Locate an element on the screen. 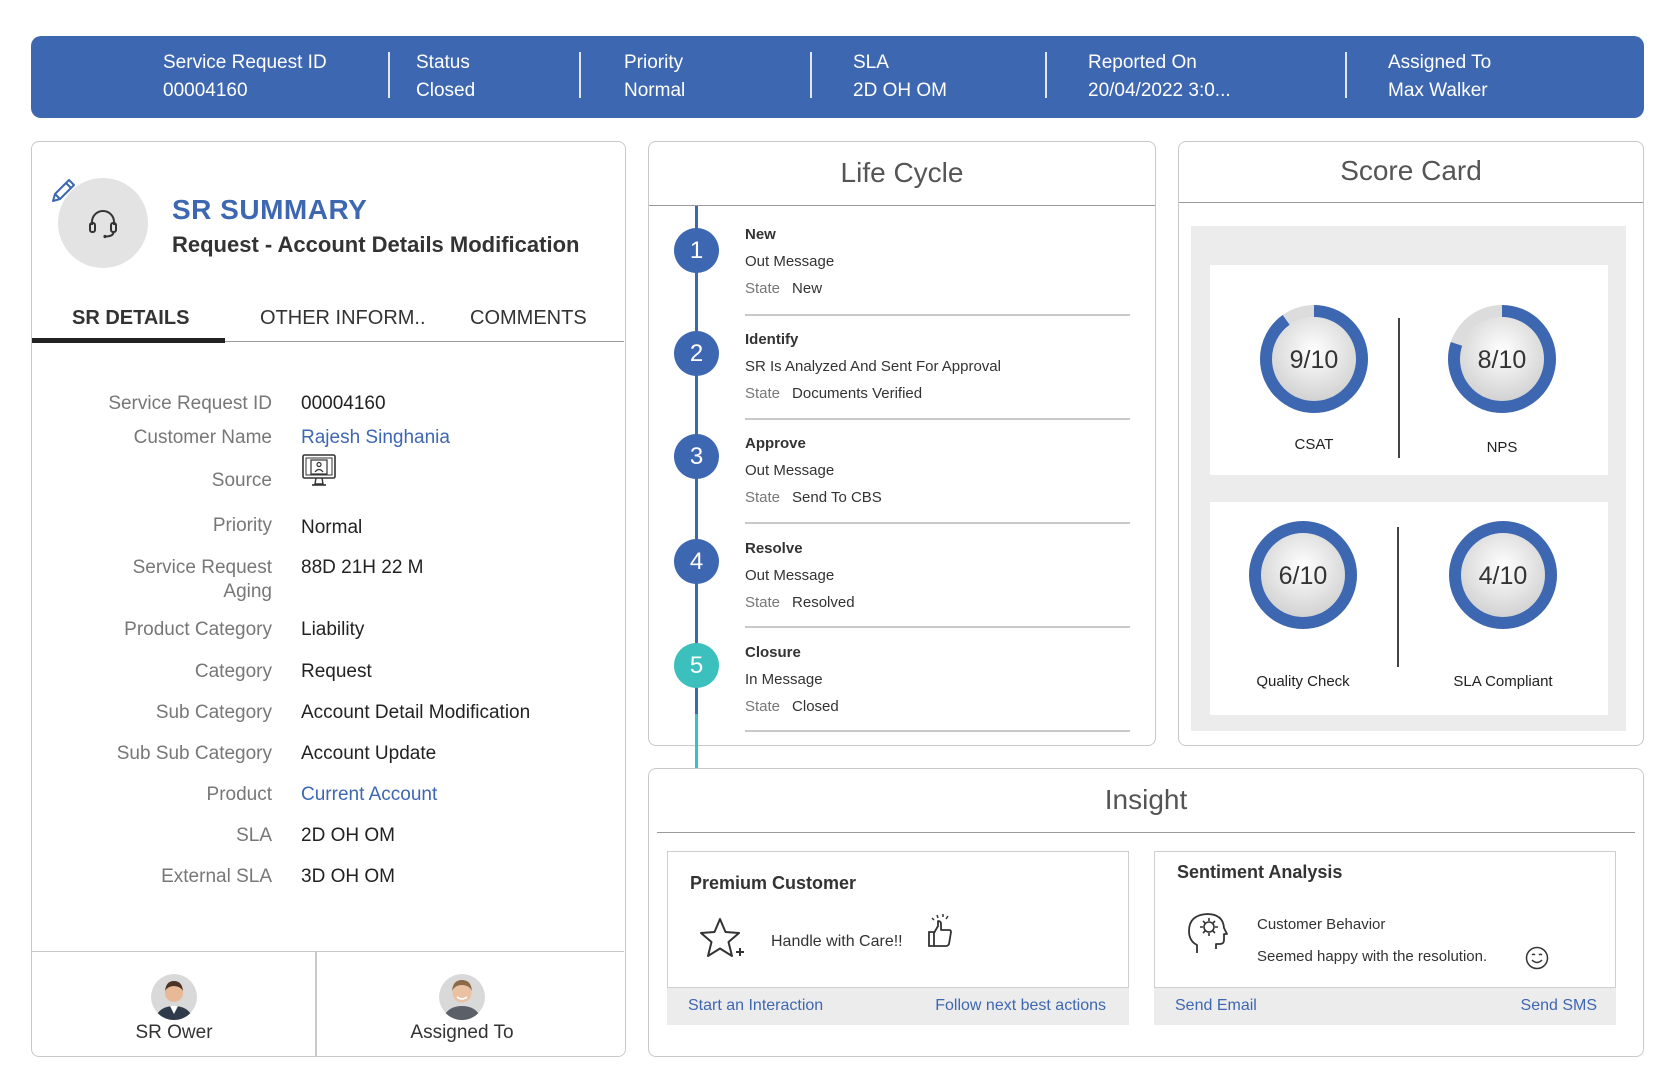  score-value: 6/10 is located at coordinates (1303, 576).